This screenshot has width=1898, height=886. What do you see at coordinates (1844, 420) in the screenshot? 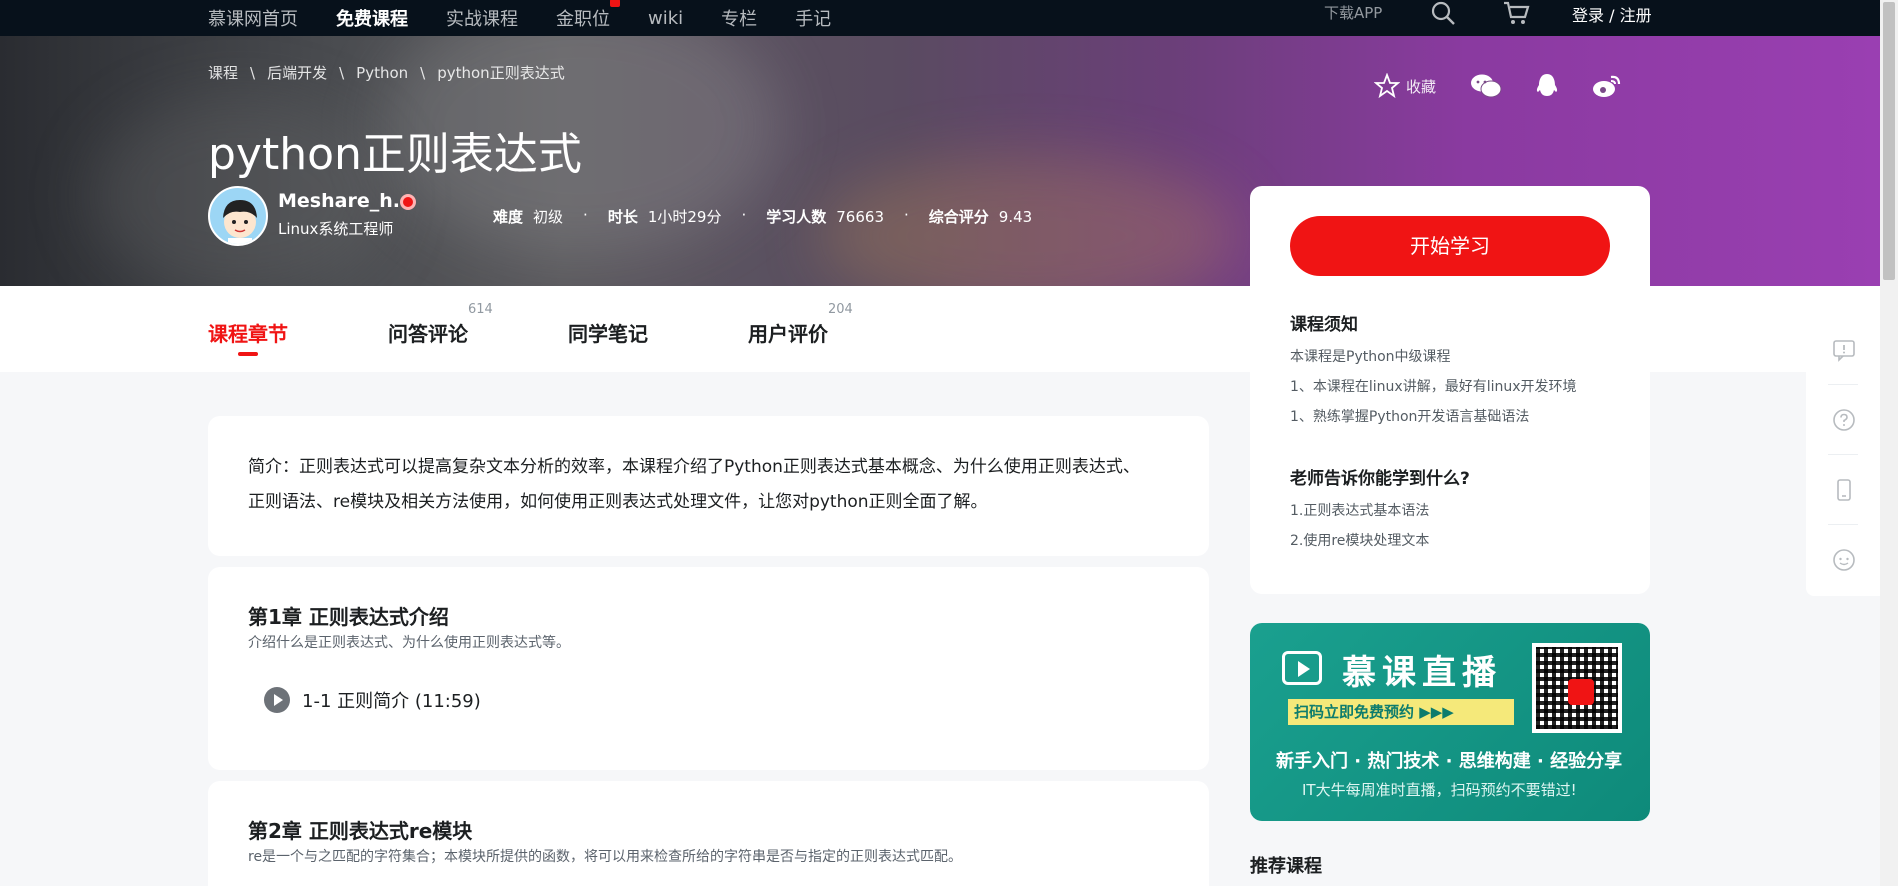
I see `help-icon` at bounding box center [1844, 420].